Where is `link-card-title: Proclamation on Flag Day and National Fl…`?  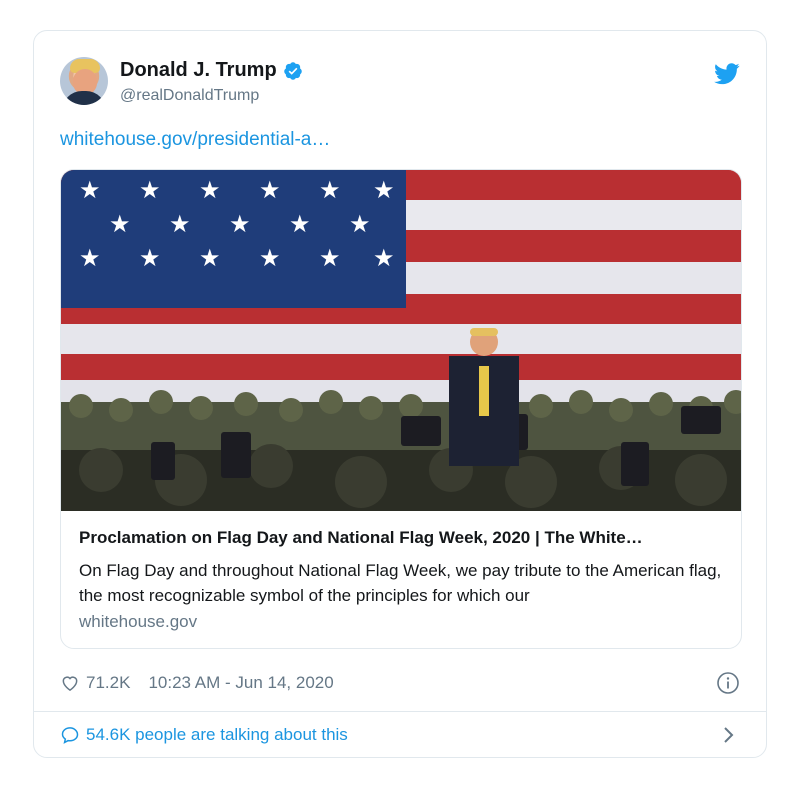 link-card-title: Proclamation on Flag Day and National Fl… is located at coordinates (361, 537).